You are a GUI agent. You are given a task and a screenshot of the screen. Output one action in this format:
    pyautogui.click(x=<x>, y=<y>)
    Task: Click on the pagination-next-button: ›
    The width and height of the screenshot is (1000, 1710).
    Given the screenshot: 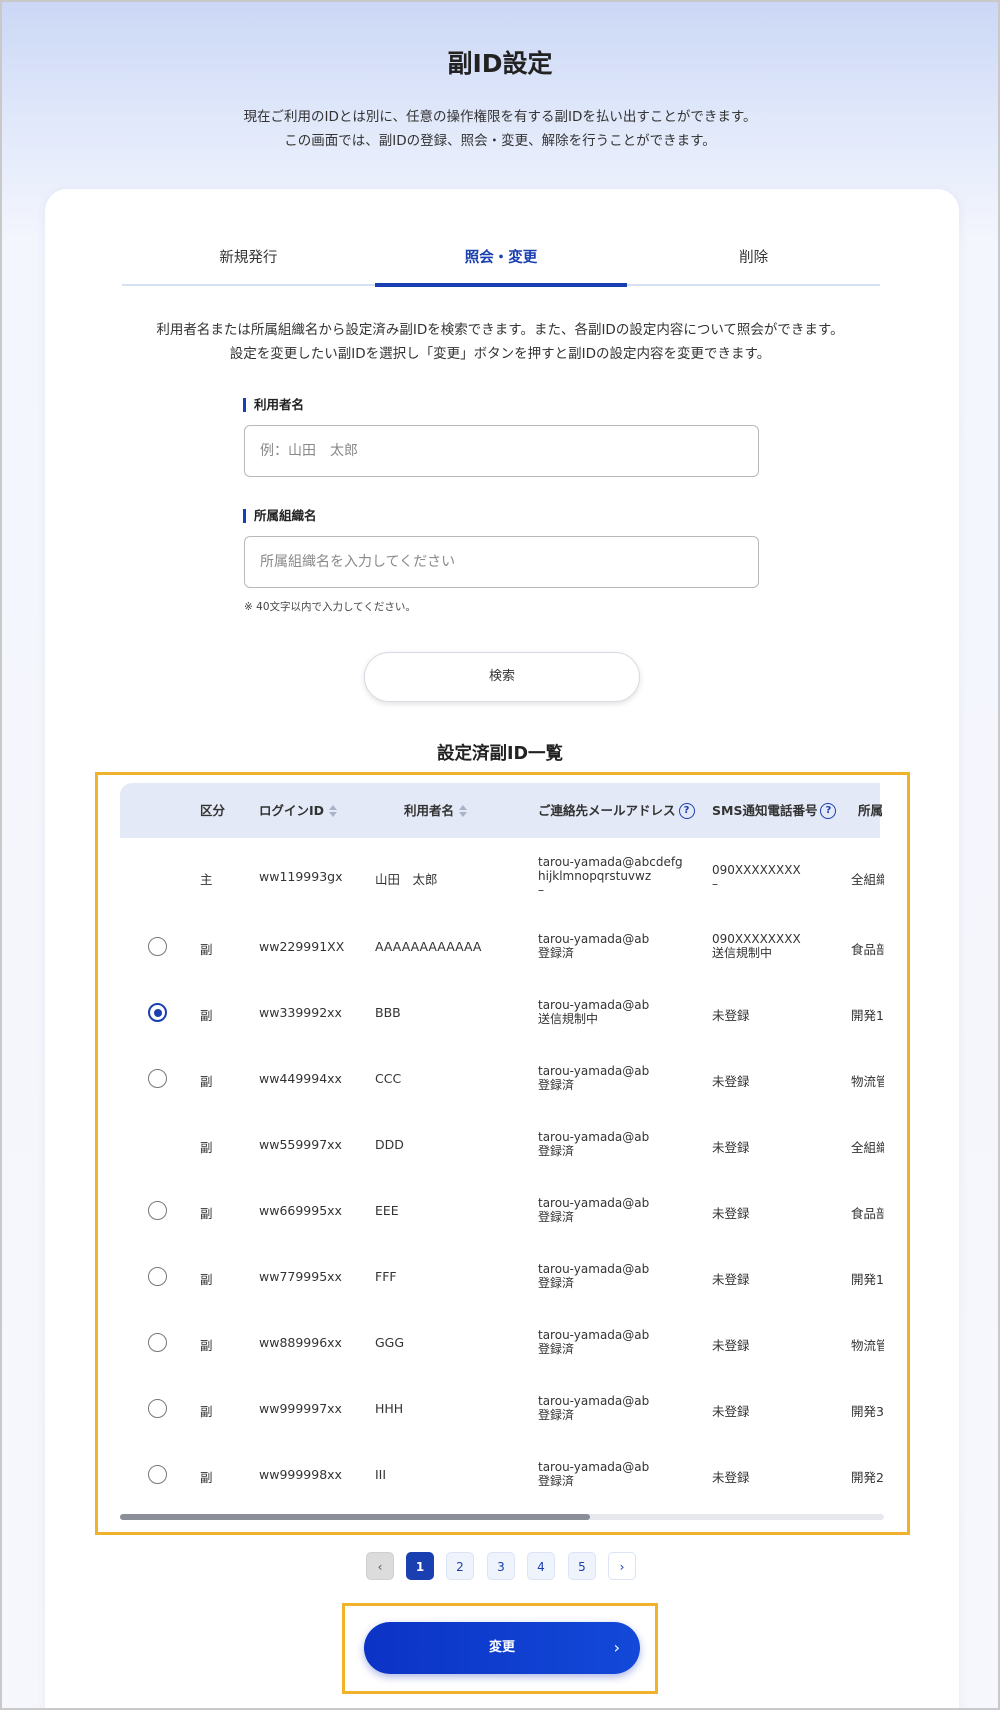 What is the action you would take?
    pyautogui.click(x=622, y=1566)
    